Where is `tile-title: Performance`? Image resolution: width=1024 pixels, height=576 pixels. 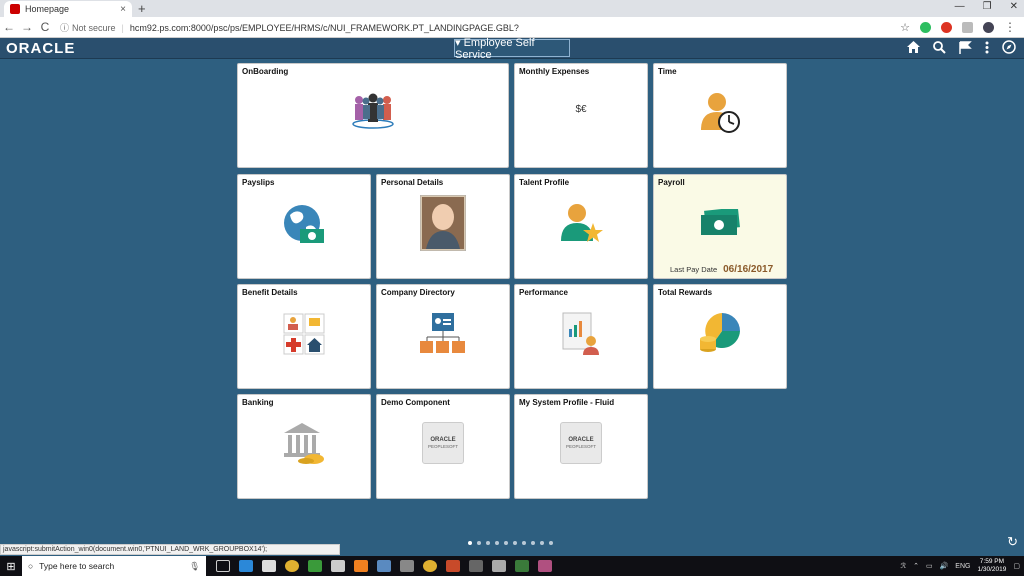
tile-title: Performance is located at coordinates (543, 292).